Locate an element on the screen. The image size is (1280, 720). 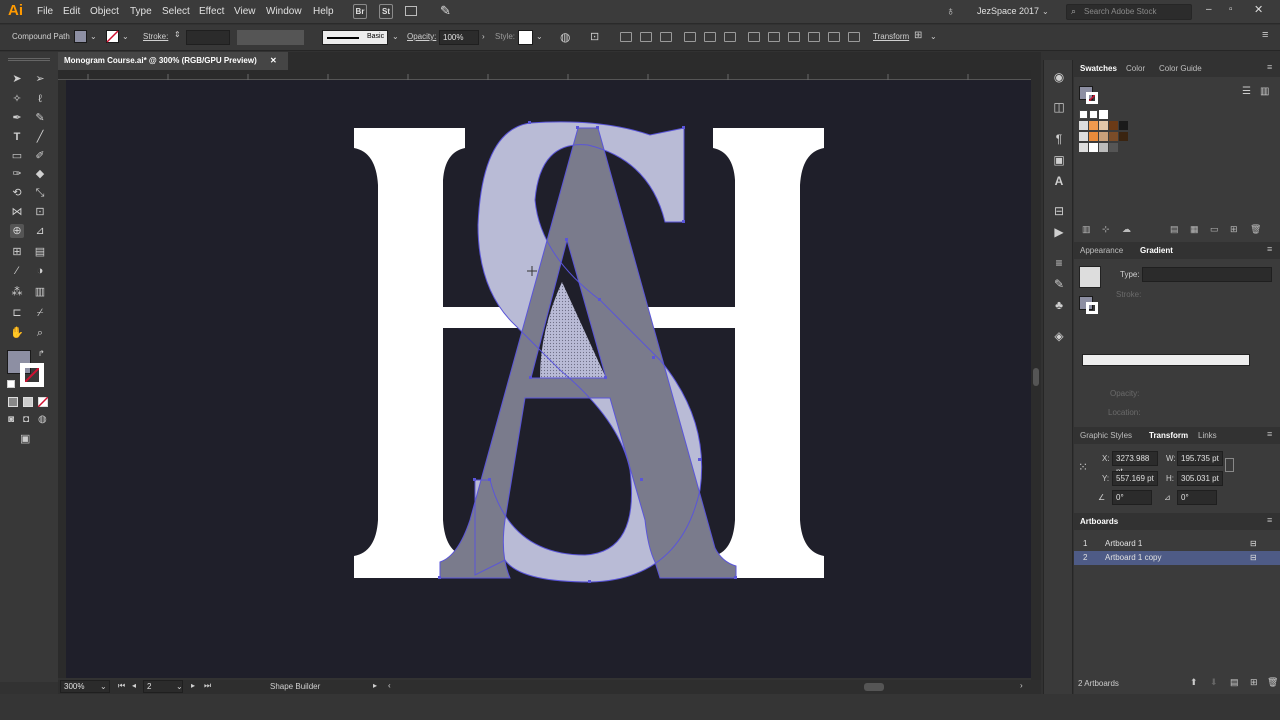
first-artboard-icon: ⏮ is located at coordinates (121, 686).